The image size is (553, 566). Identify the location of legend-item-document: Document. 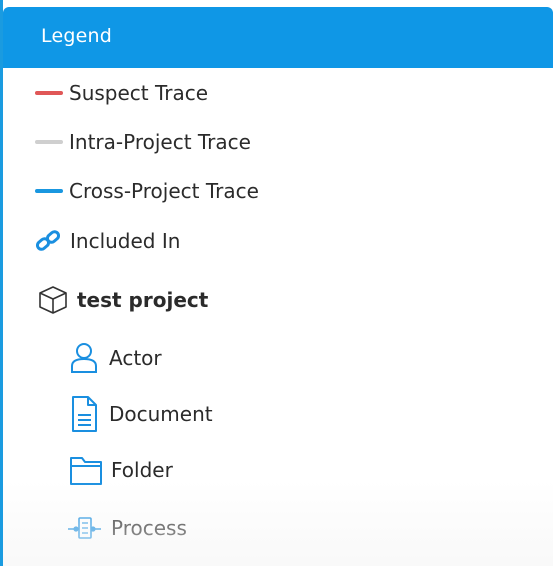
(108, 414).